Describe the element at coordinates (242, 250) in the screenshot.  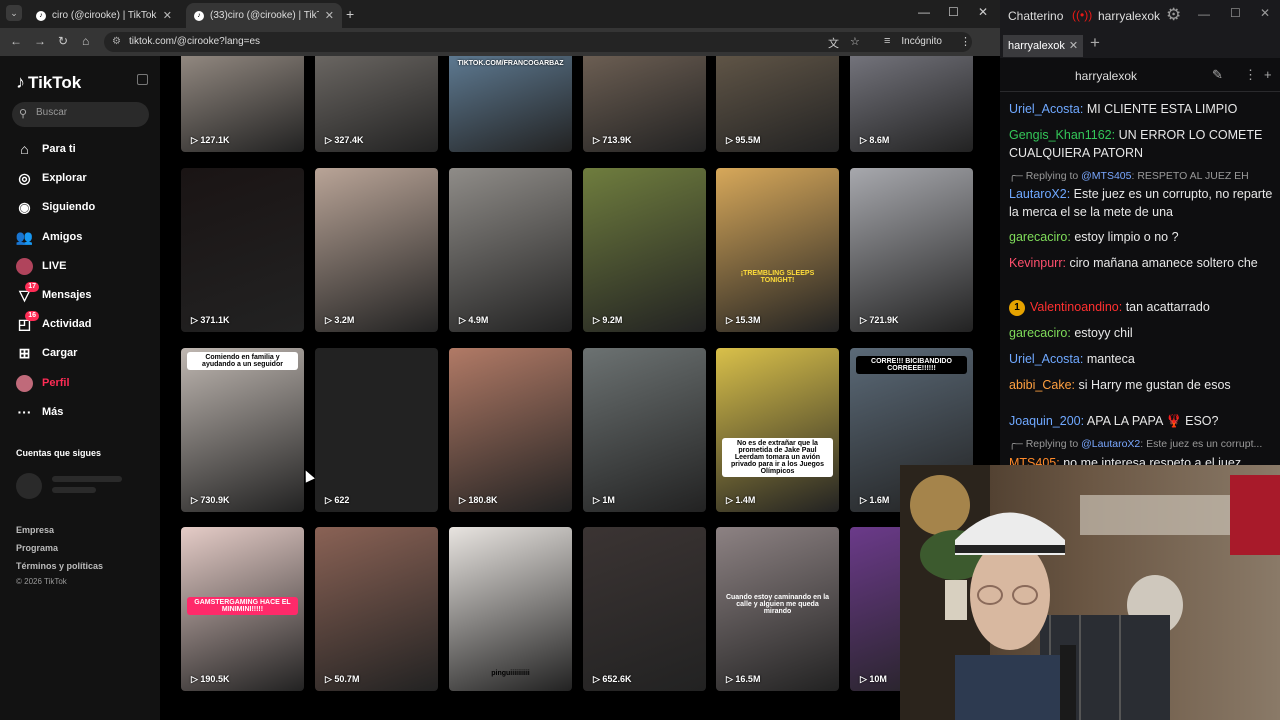
I see `video-thumbnail: ▷ 371.1K` at that location.